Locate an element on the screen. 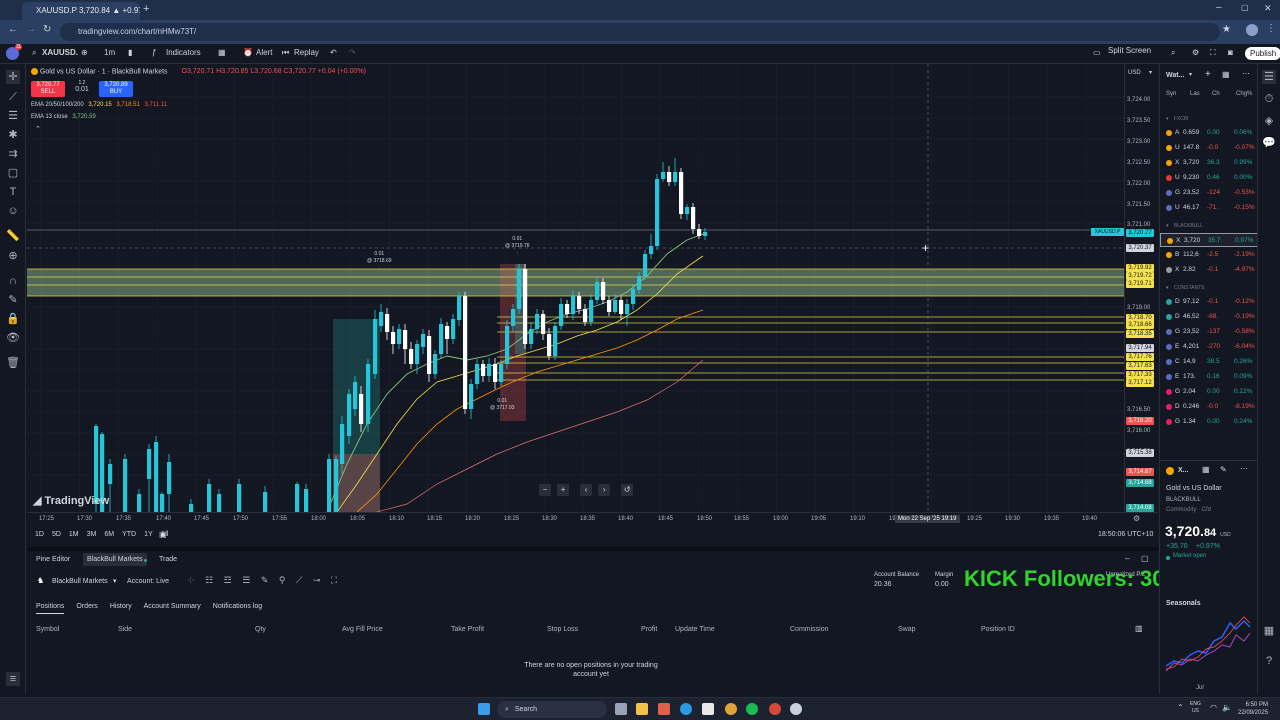 This screenshot has height=720, width=1280. watchlist-section: ▾ CONSTANTS is located at coordinates (1209, 288).